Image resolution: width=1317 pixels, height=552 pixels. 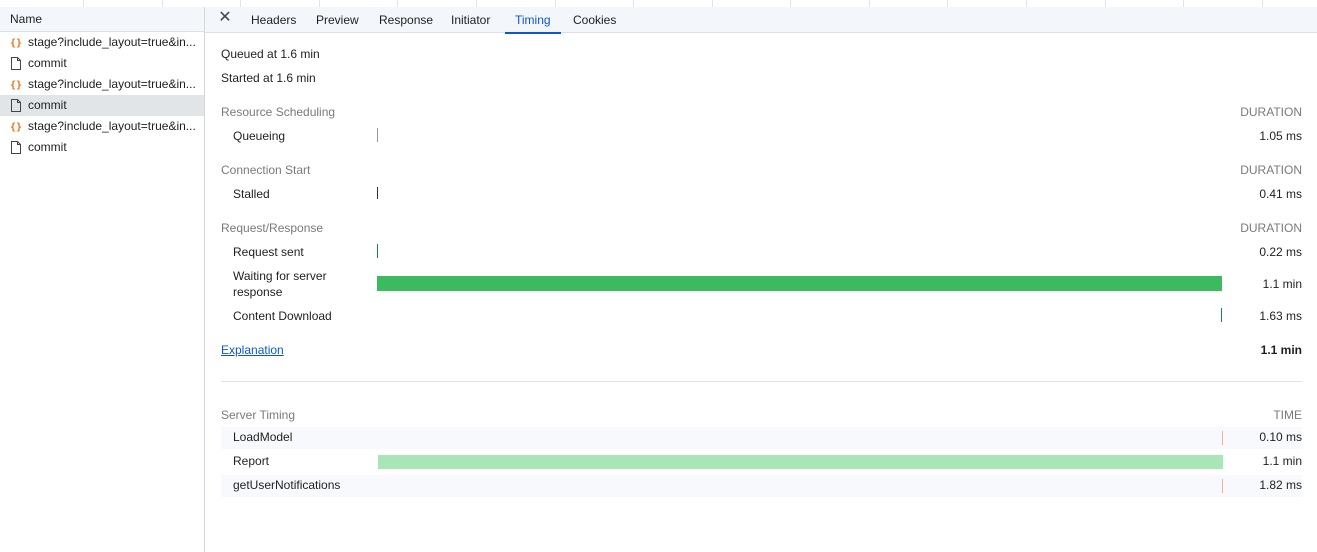 What do you see at coordinates (287, 485) in the screenshot?
I see `server-timing-label: getUserNotifications` at bounding box center [287, 485].